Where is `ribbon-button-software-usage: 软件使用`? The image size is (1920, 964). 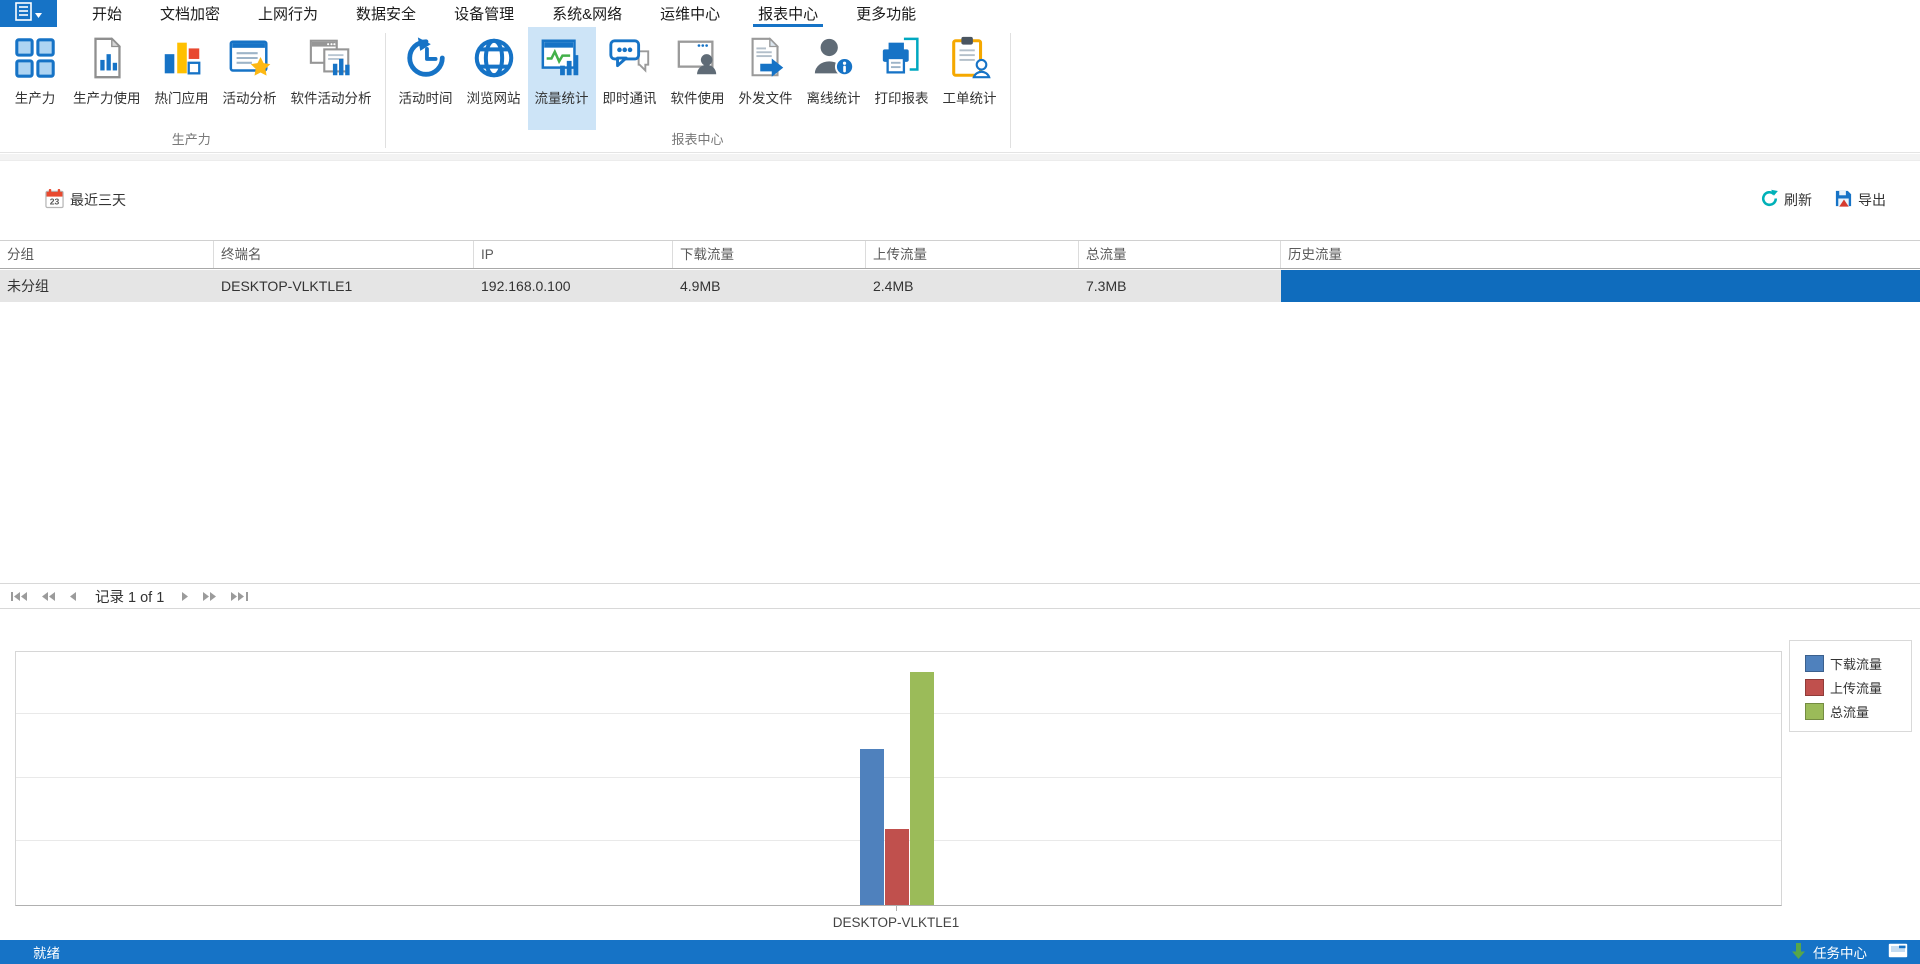
ribbon-button-software-usage: 软件使用 is located at coordinates (698, 78).